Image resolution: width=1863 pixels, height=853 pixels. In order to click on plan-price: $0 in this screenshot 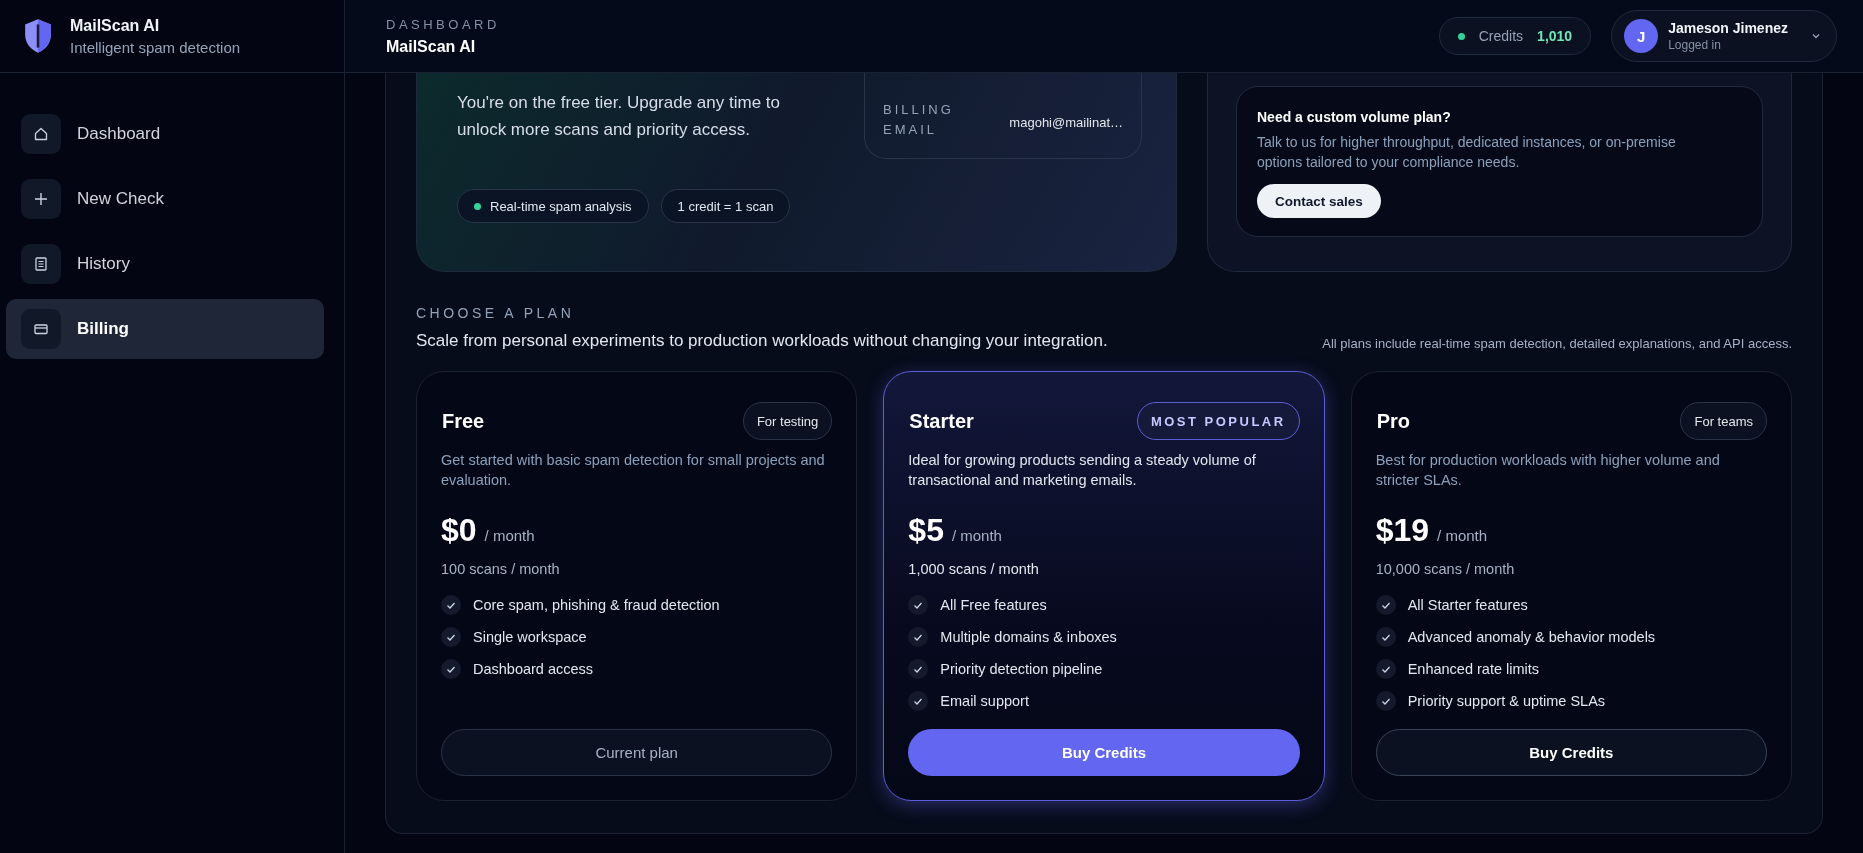, I will do `click(459, 530)`.